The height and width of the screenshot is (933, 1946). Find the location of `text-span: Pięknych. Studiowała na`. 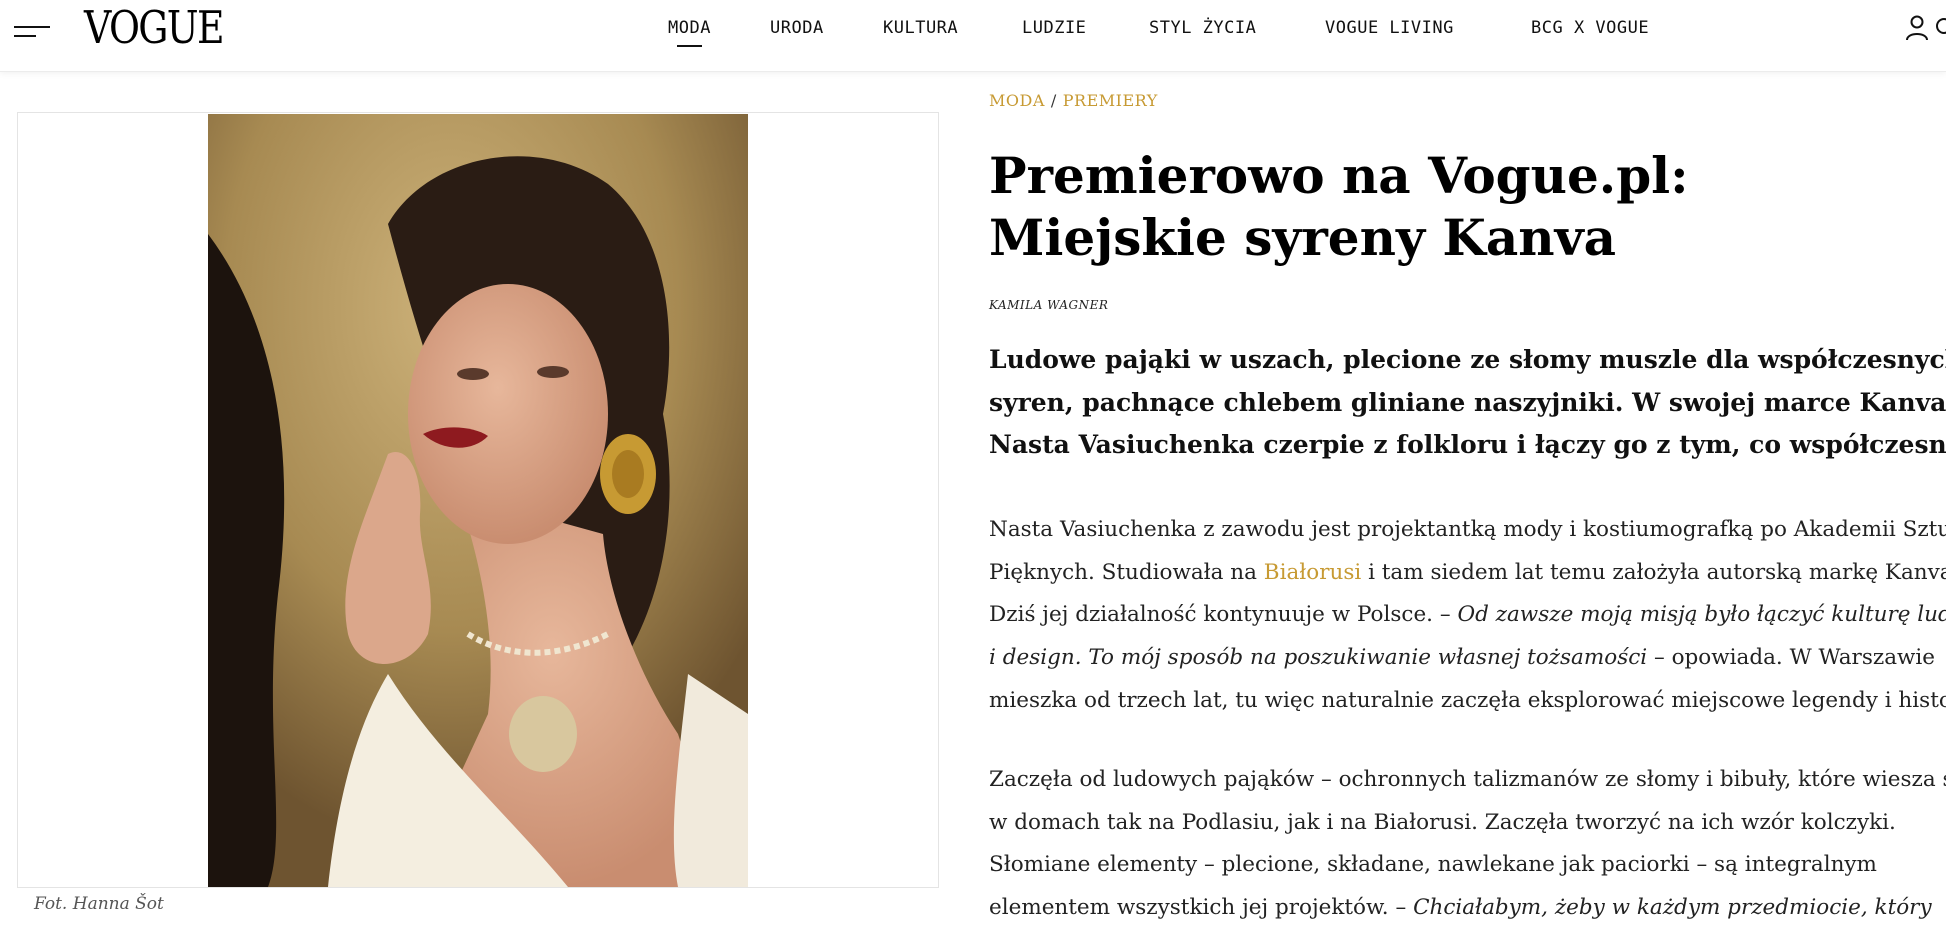

text-span: Pięknych. Studiowała na is located at coordinates (1126, 572).